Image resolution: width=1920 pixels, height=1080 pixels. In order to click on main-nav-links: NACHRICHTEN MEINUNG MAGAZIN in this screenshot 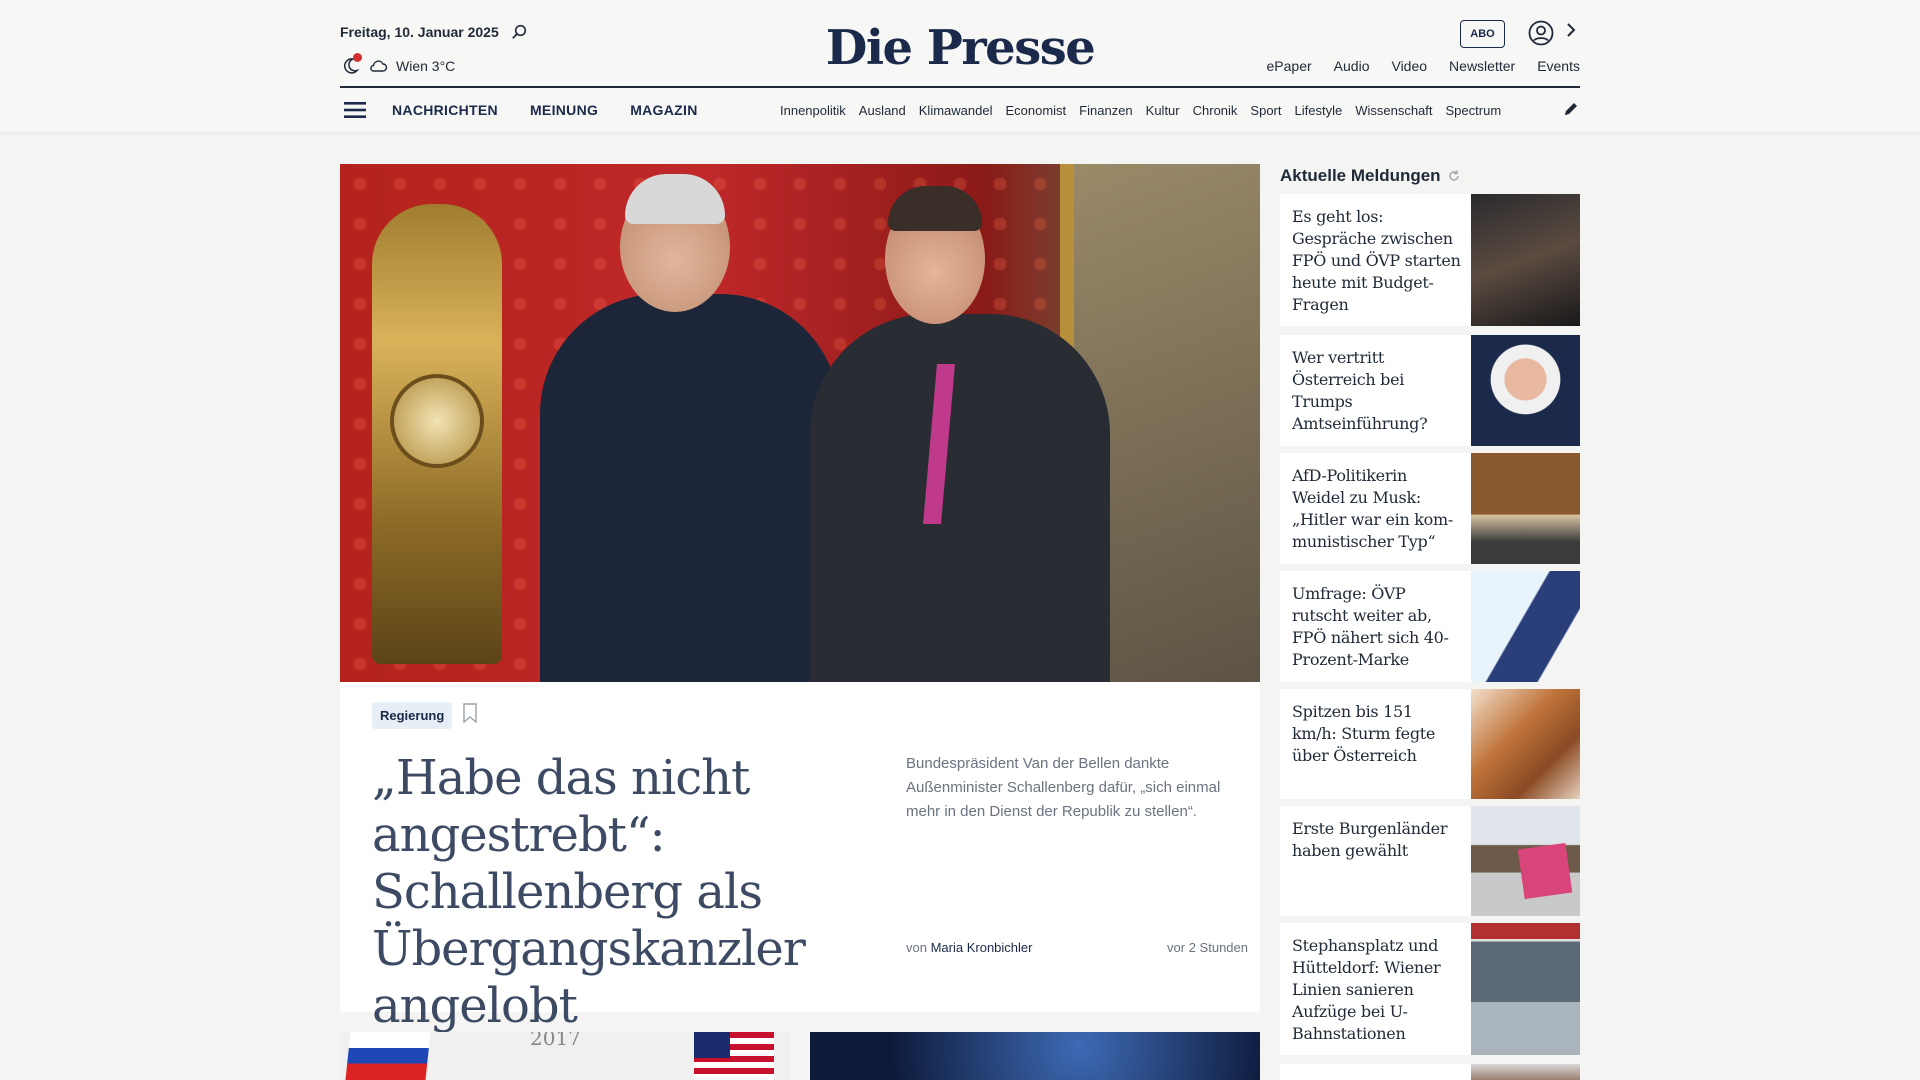, I will do `click(545, 110)`.